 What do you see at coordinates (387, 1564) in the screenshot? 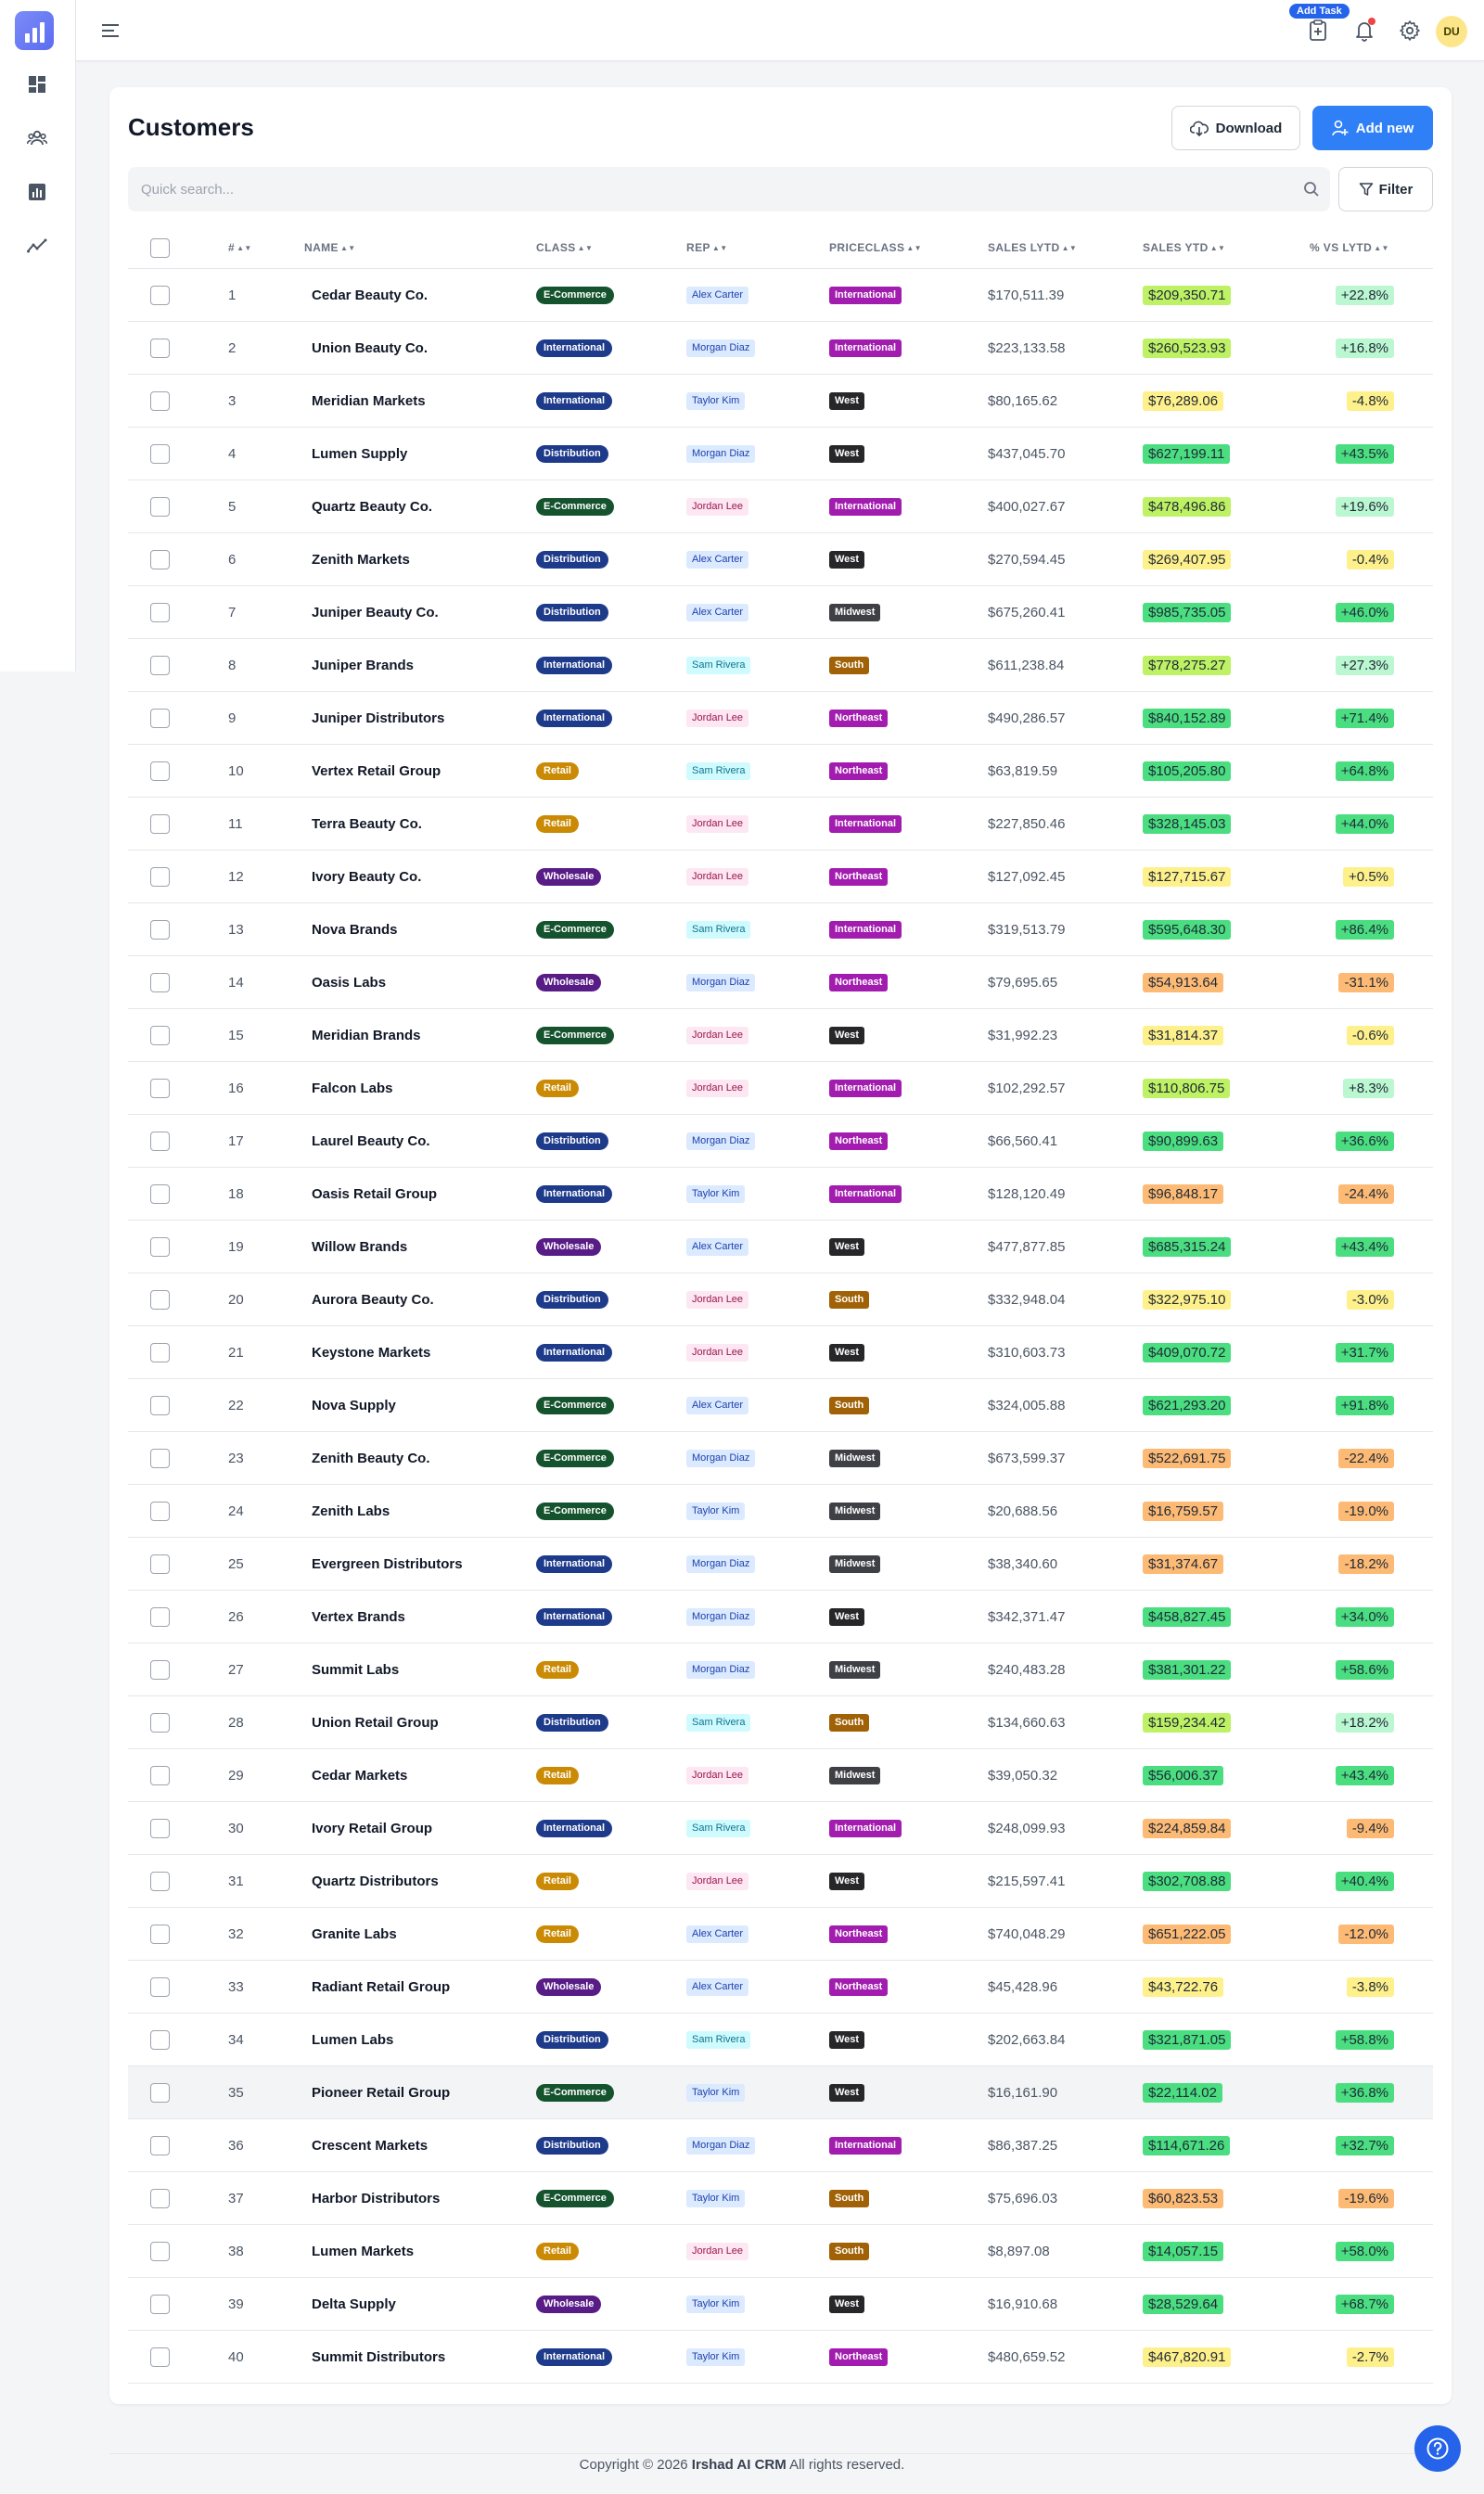
I see `customer-name: Evergreen Distributors` at bounding box center [387, 1564].